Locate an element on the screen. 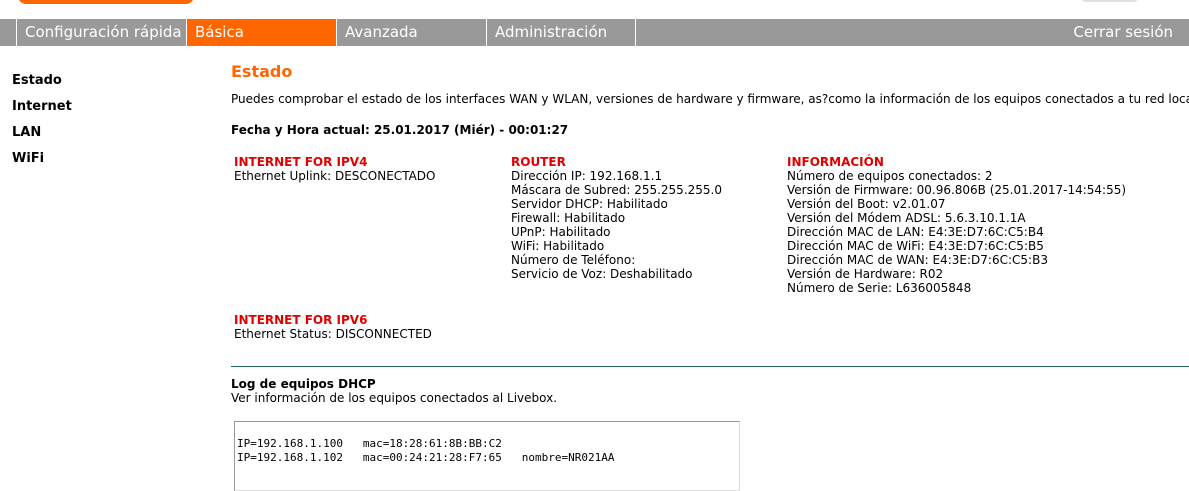 The width and height of the screenshot is (1189, 491). info-row: Dirección MAC de LAN: E4:3E:D7:6C:C5:B4 is located at coordinates (915, 232).